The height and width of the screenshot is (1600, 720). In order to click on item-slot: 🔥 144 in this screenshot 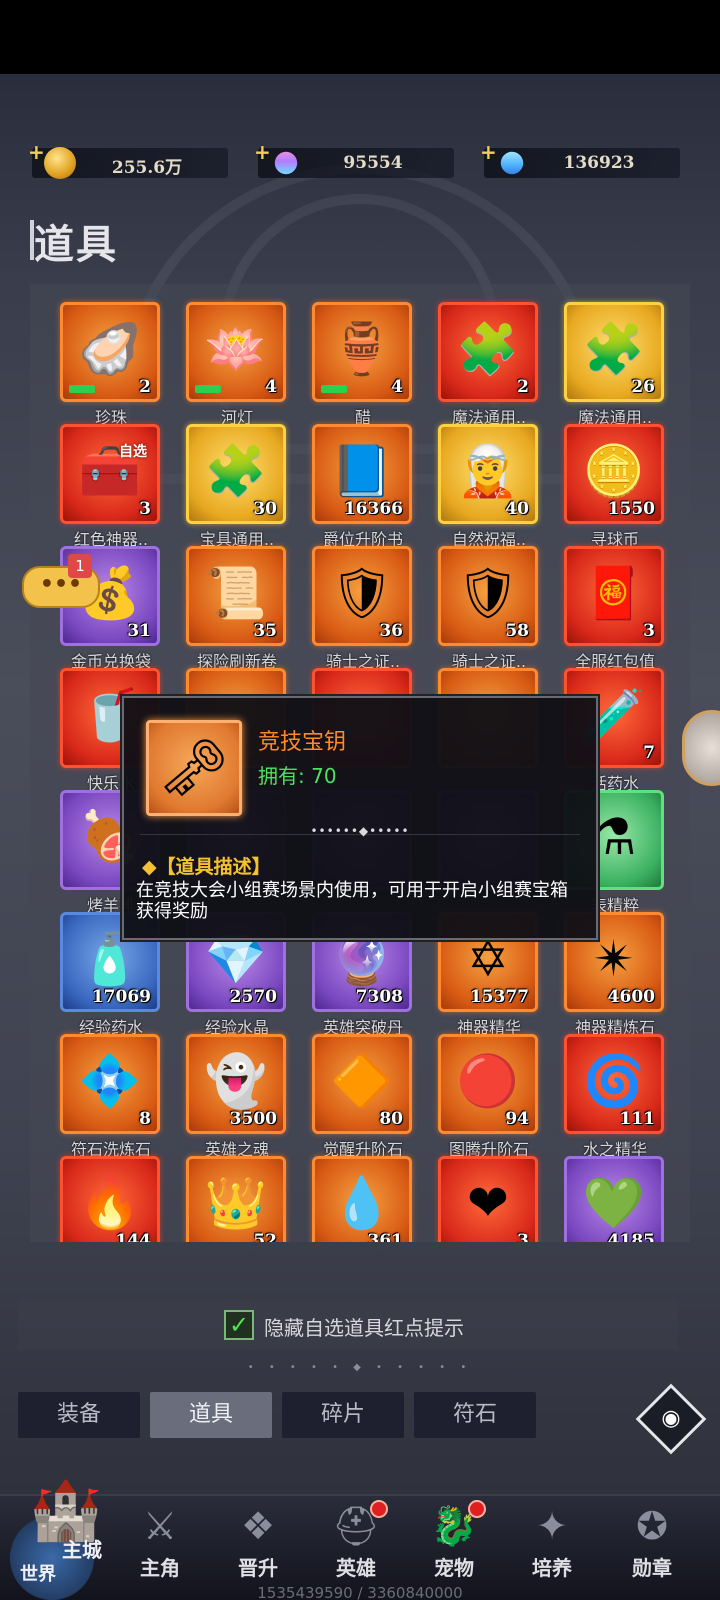, I will do `click(106, 1199)`.